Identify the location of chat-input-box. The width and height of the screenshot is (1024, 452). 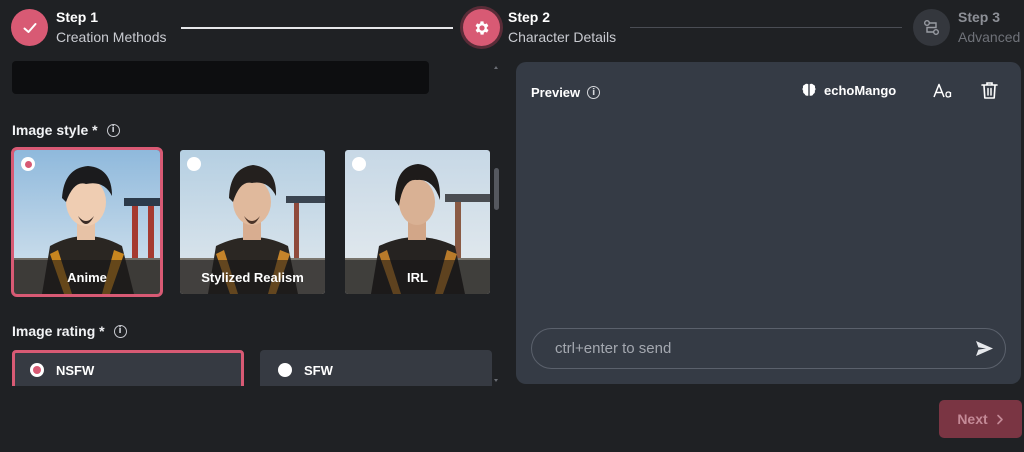
(768, 348).